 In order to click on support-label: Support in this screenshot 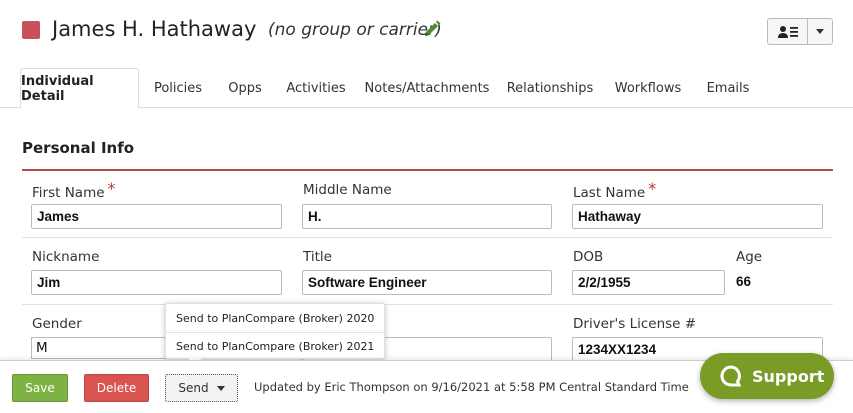, I will do `click(788, 376)`.